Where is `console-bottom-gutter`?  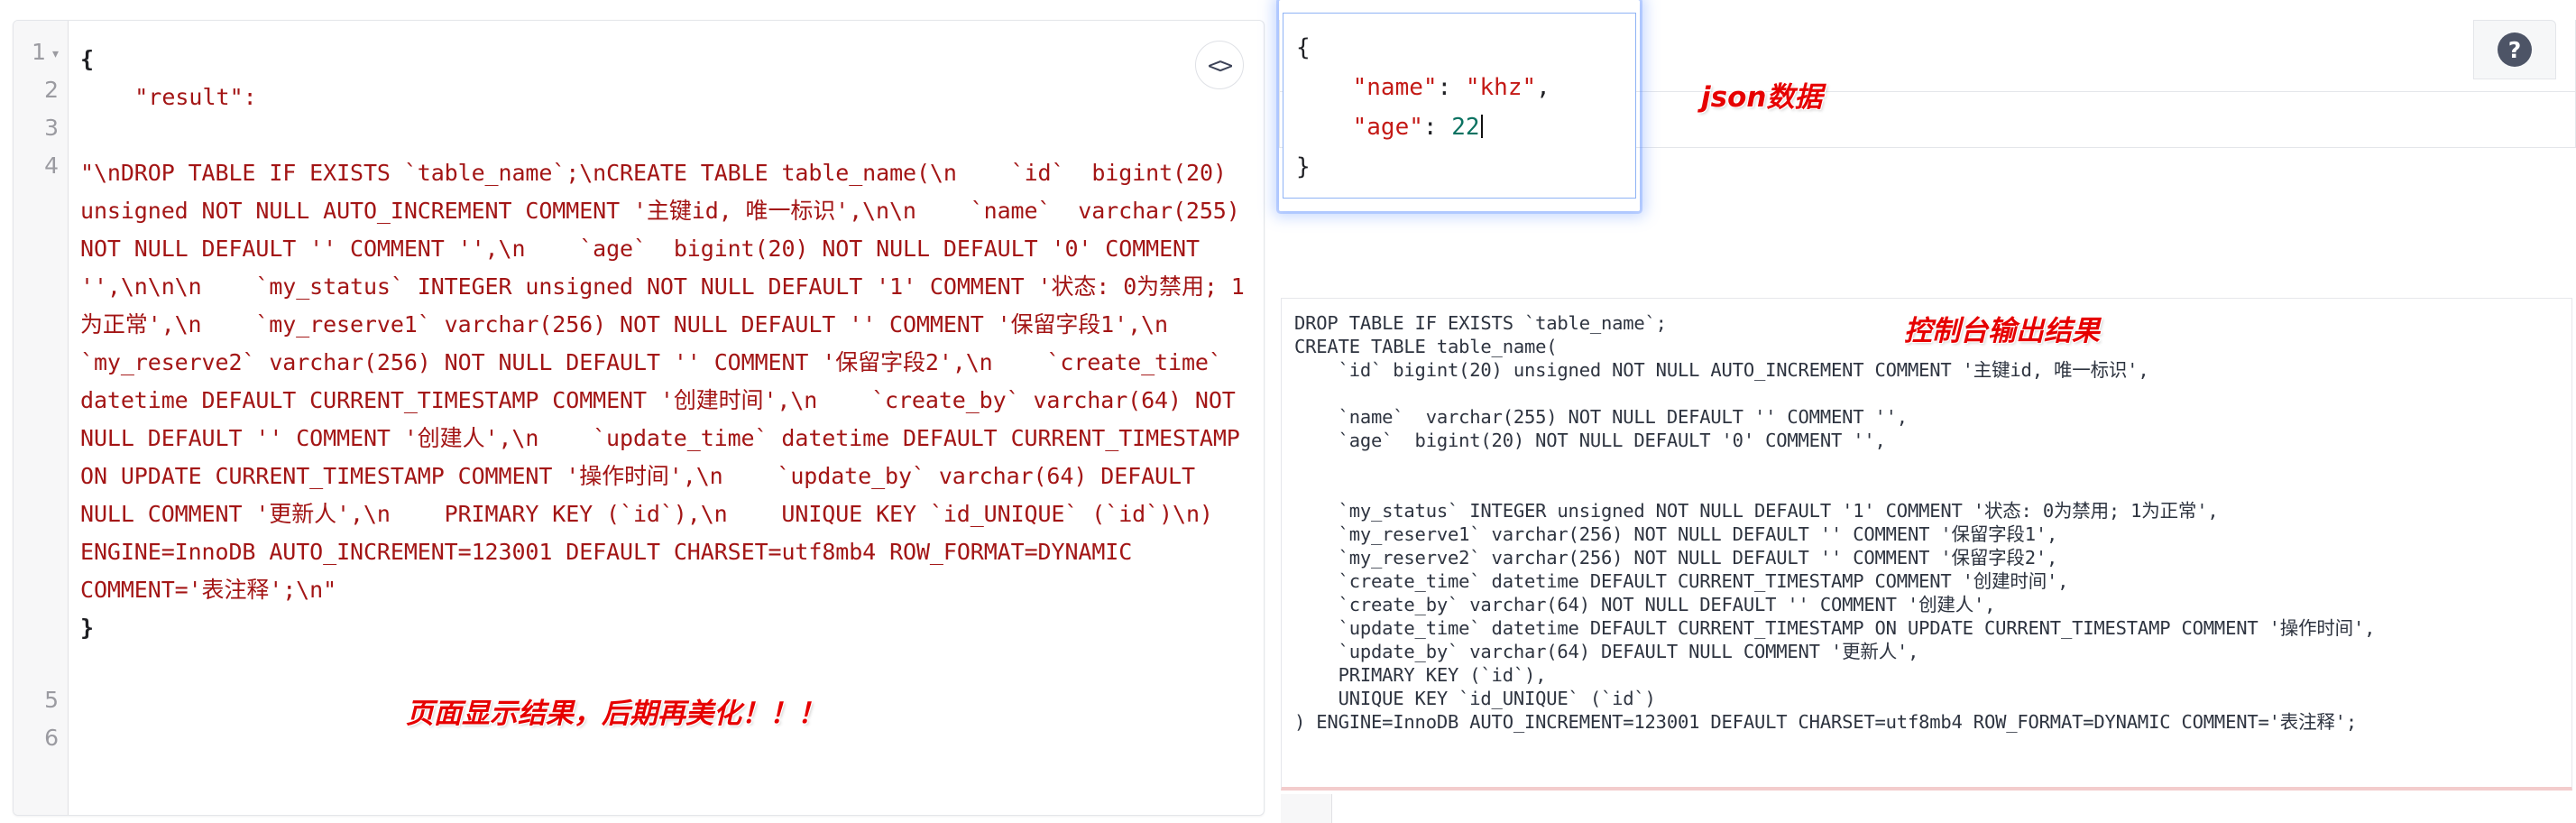 console-bottom-gutter is located at coordinates (1306, 809).